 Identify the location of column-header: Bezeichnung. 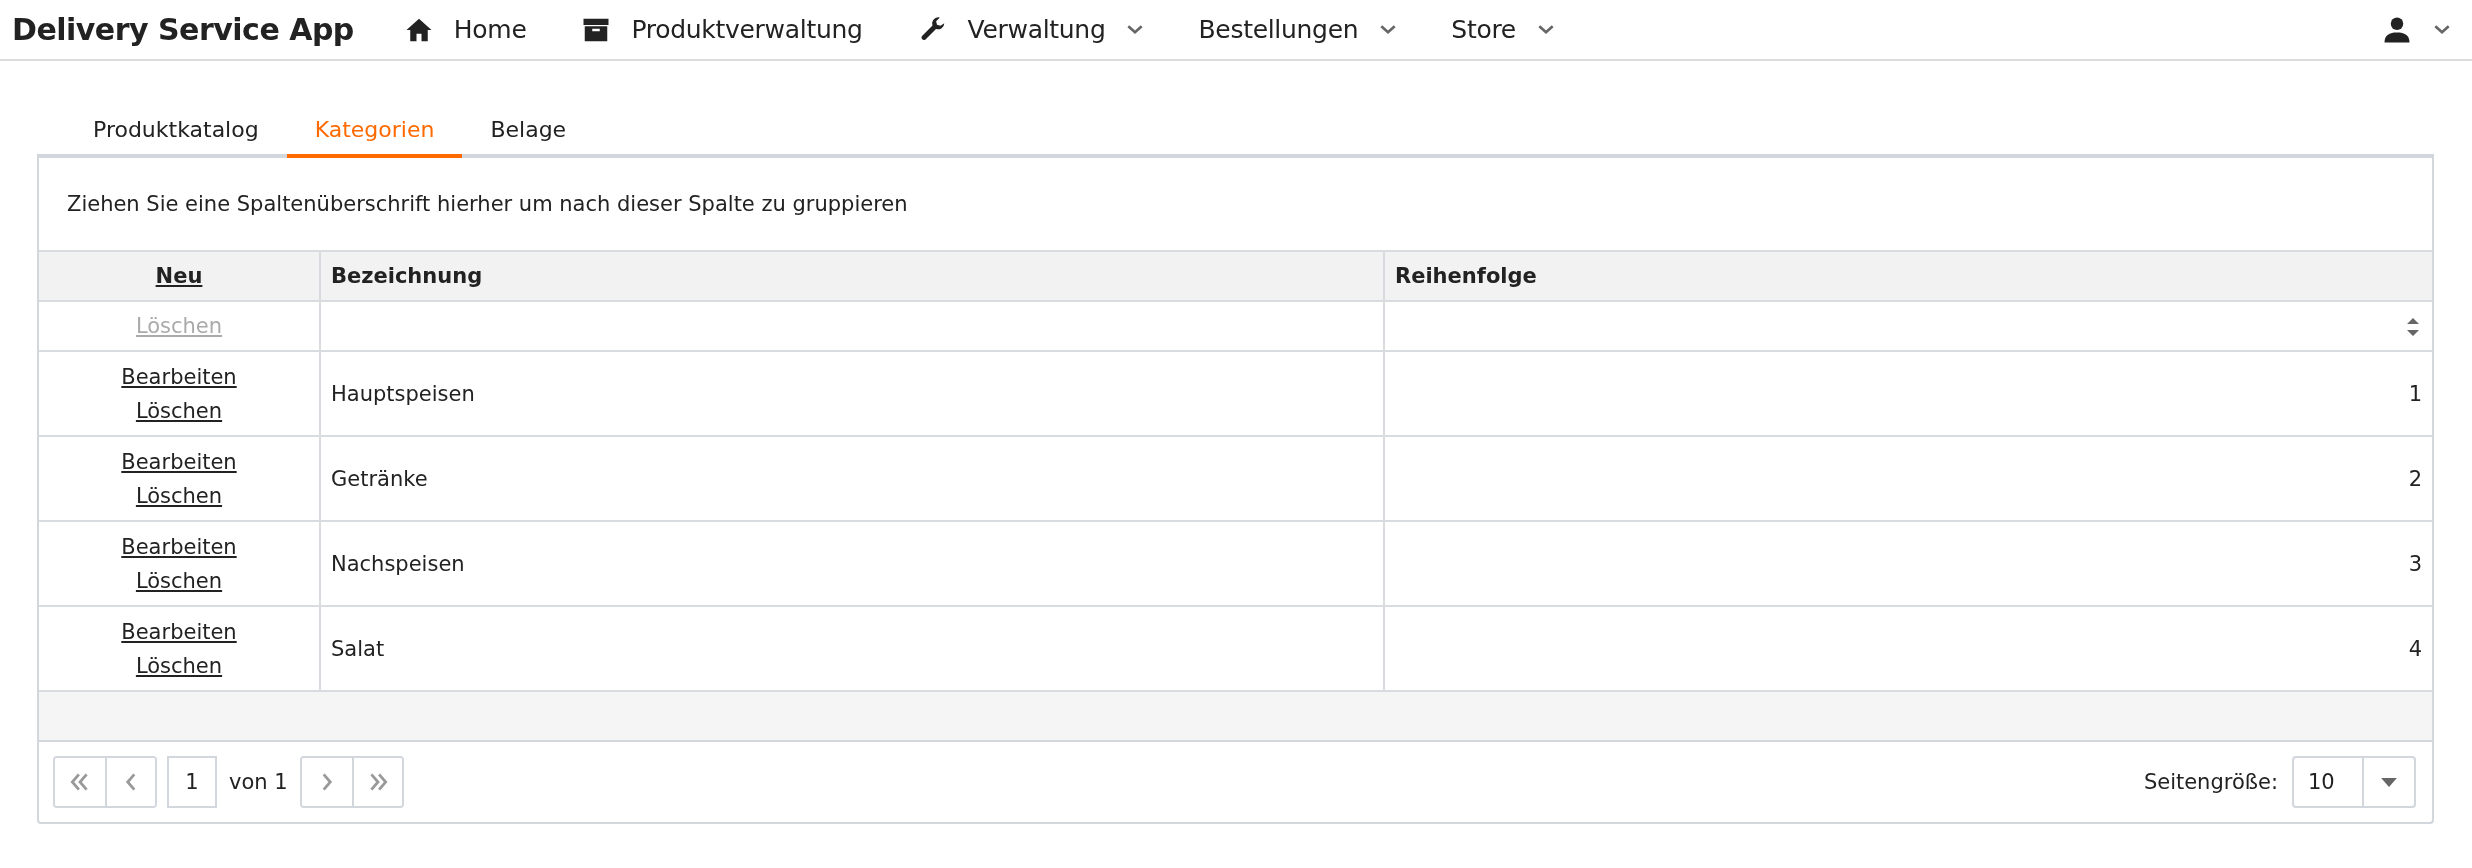
(852, 276).